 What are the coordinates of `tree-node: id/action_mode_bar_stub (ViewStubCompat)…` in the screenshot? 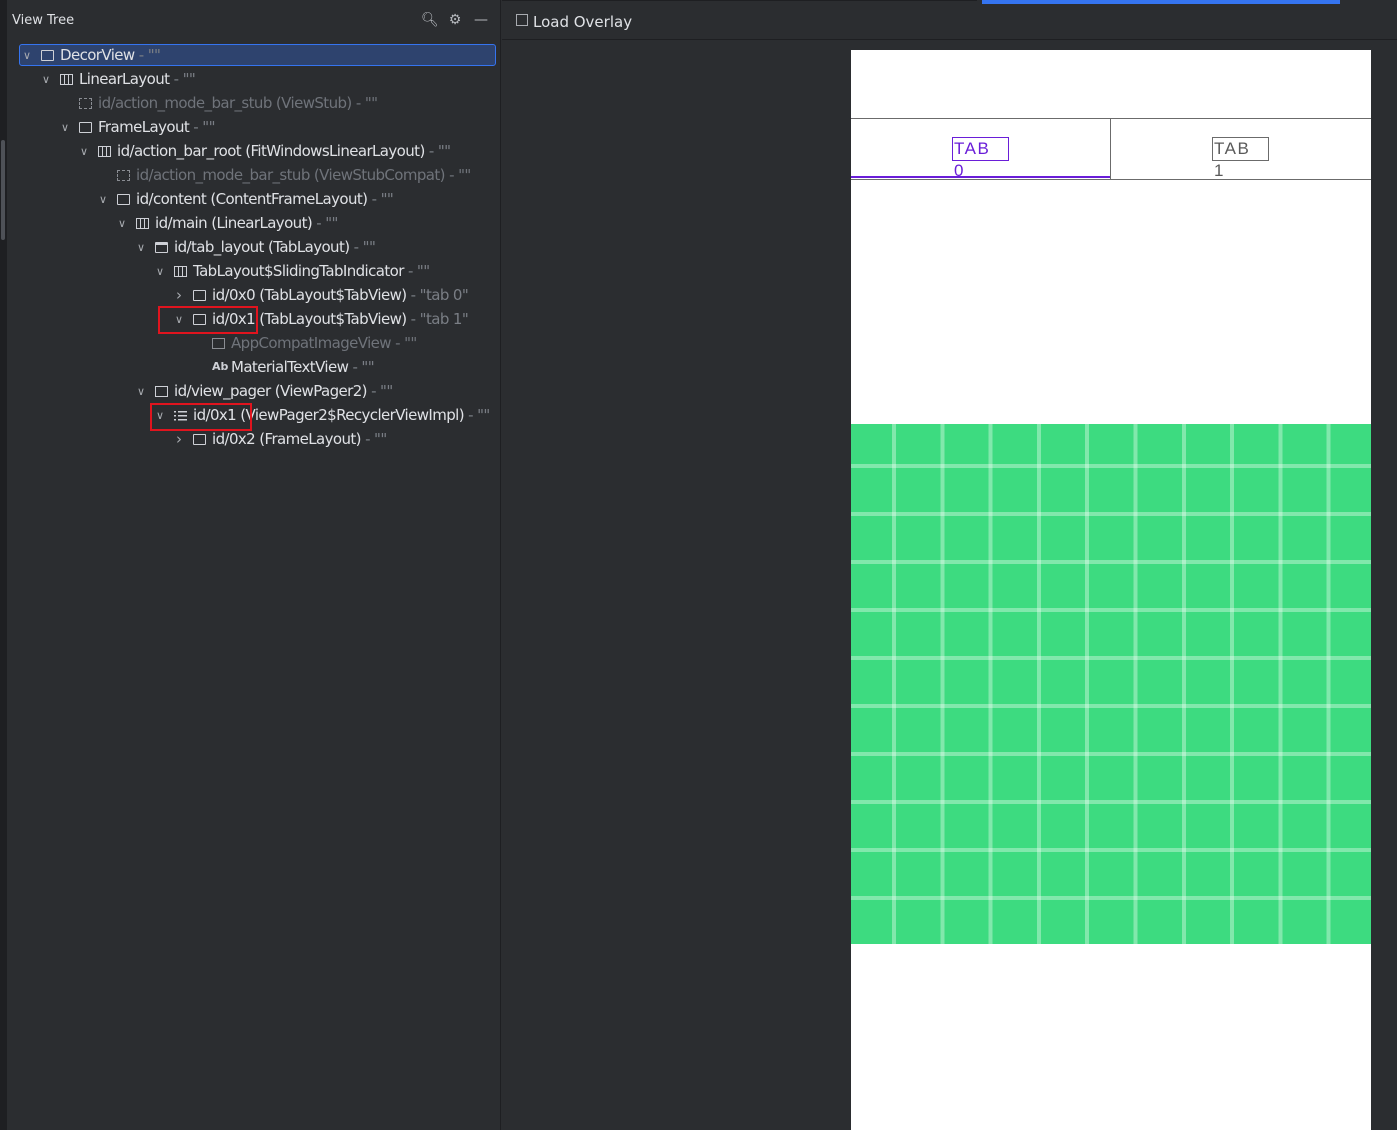 It's located at (254, 175).